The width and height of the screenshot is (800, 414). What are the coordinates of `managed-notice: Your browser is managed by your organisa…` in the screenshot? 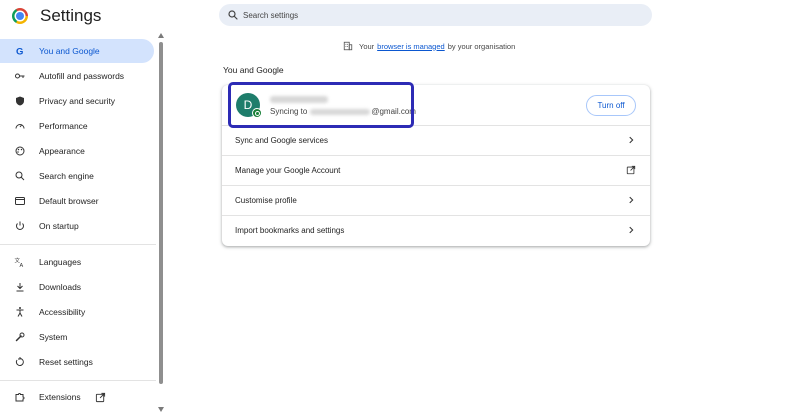 It's located at (429, 46).